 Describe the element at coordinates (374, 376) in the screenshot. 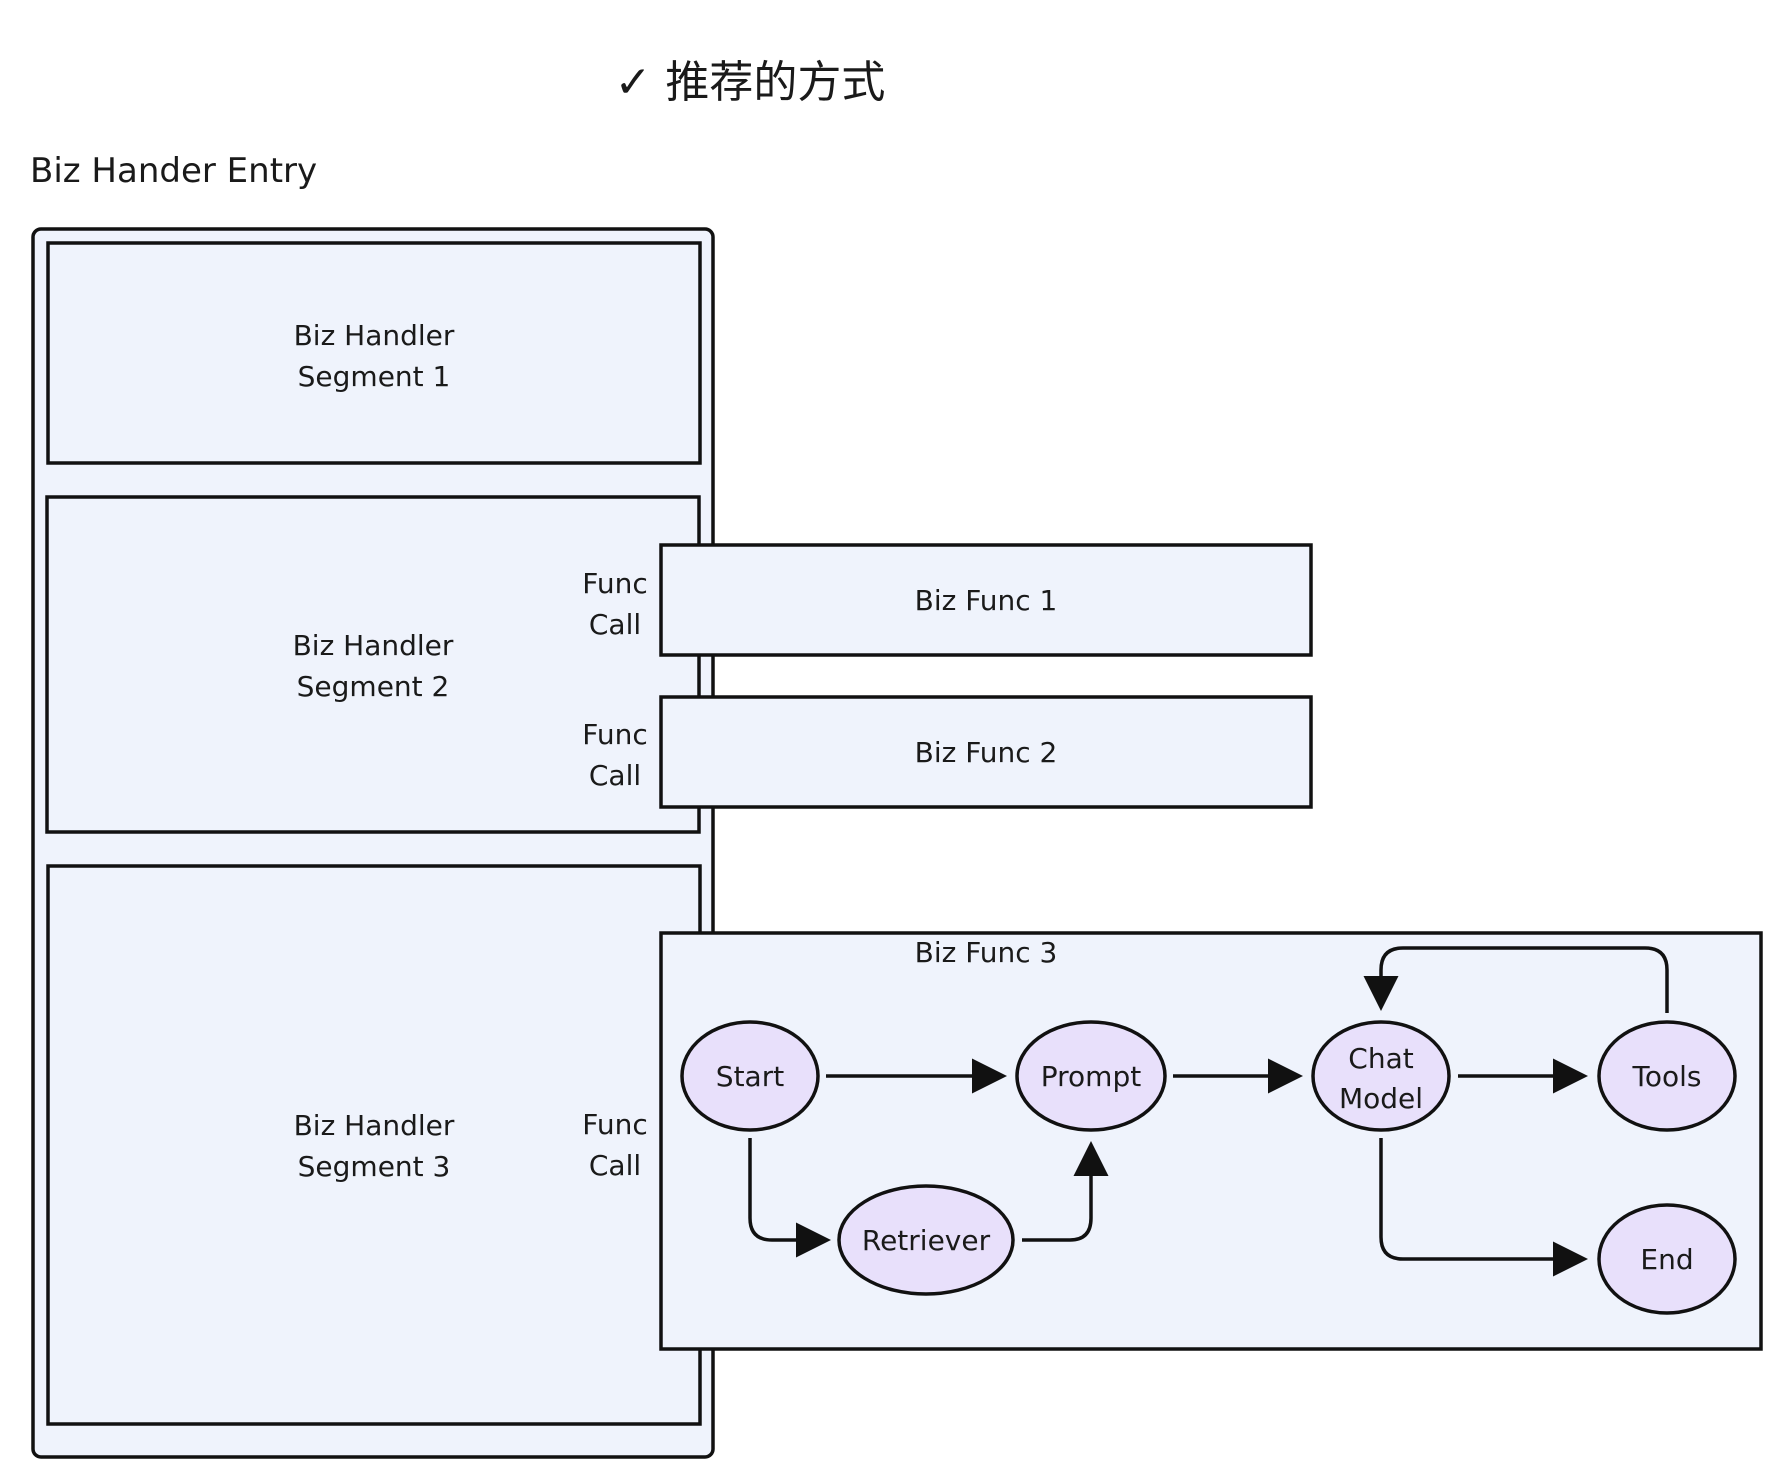

I see `segment-1-label-line2: Segment 1` at that location.